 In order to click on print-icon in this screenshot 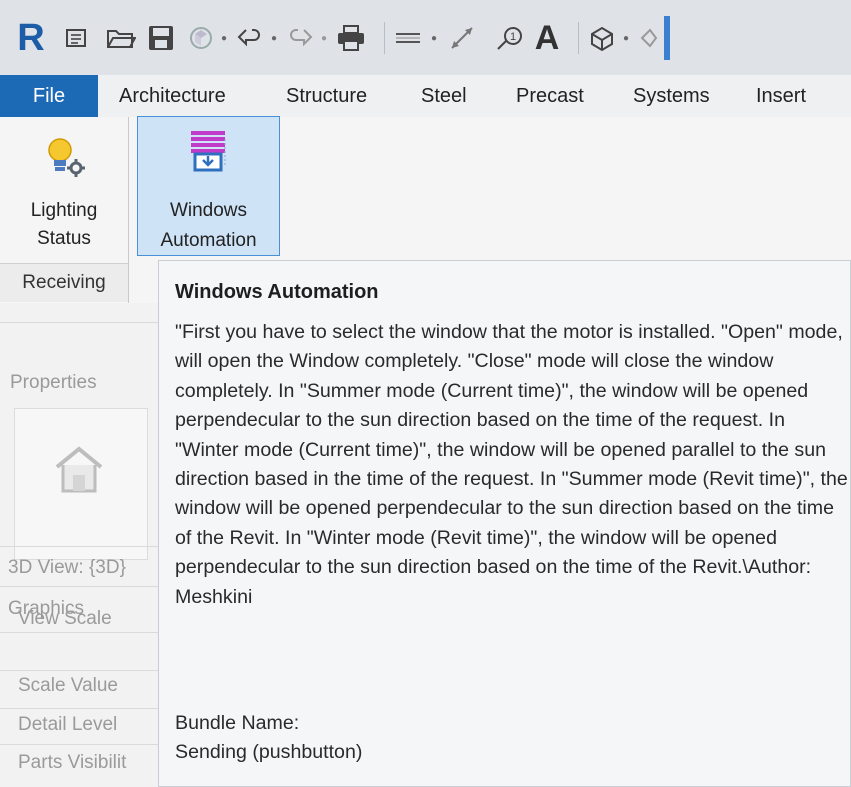, I will do `click(351, 38)`.